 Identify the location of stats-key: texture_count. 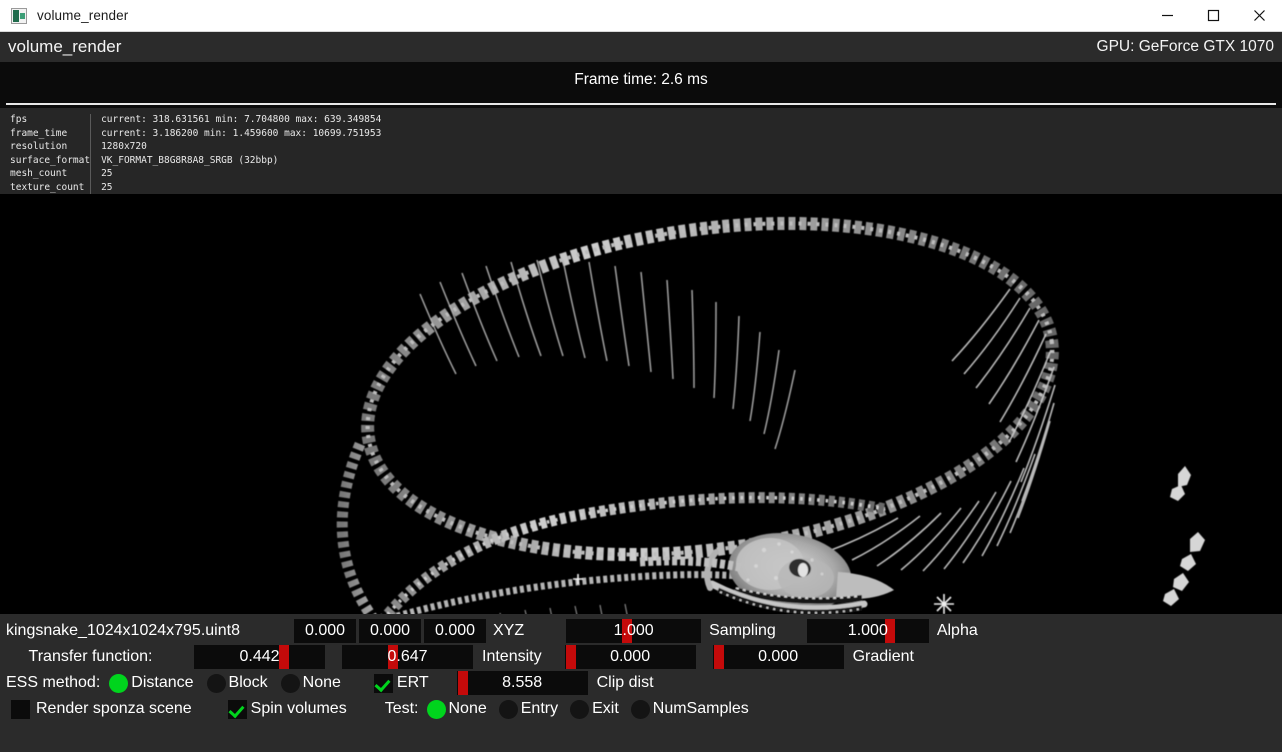
(47, 187).